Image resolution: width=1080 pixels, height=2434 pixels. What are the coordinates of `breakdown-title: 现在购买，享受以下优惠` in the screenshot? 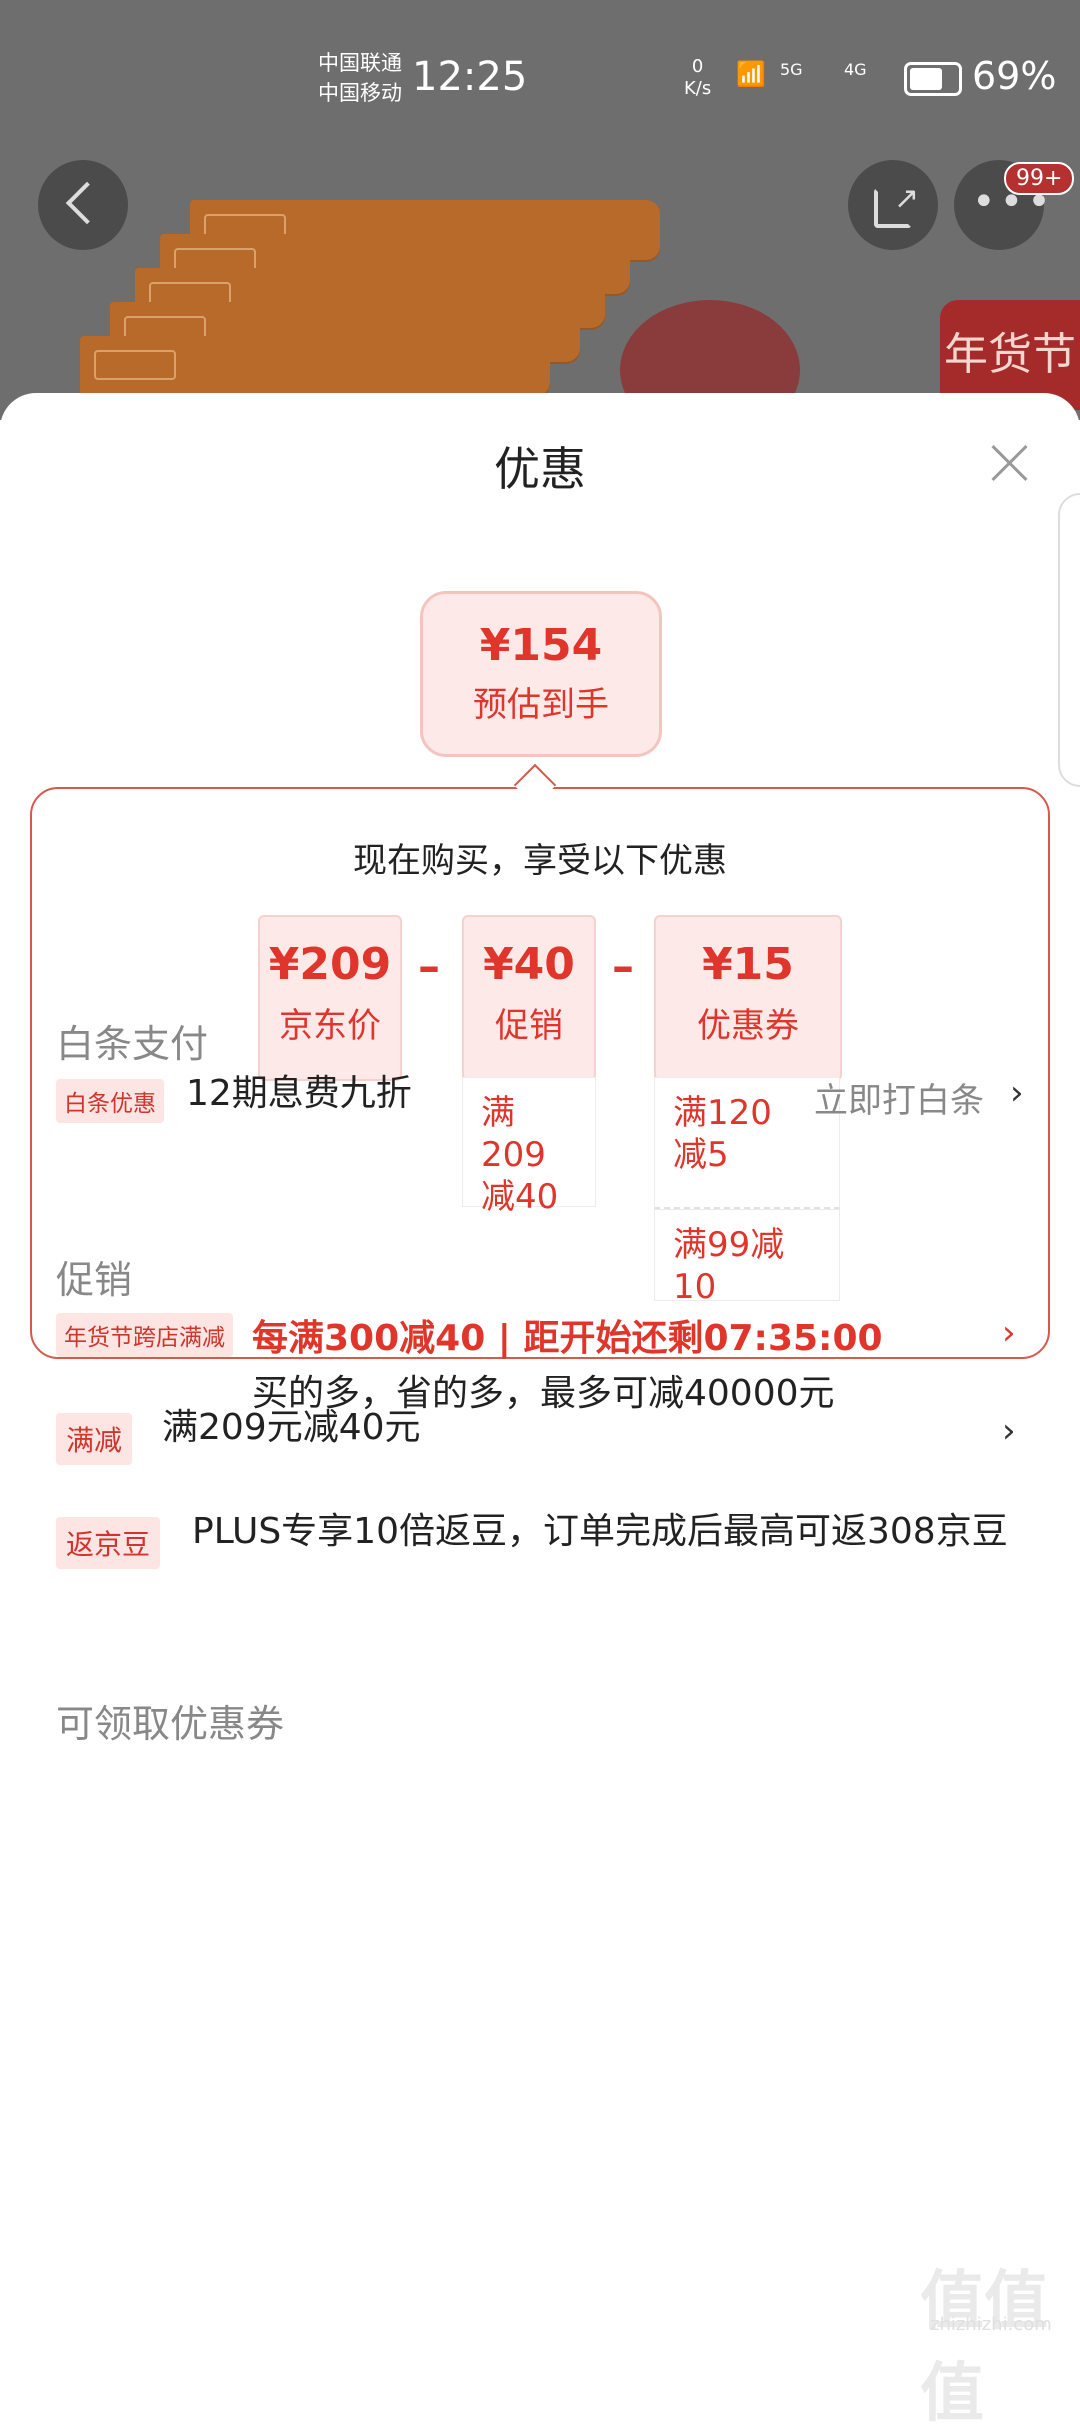 It's located at (540, 861).